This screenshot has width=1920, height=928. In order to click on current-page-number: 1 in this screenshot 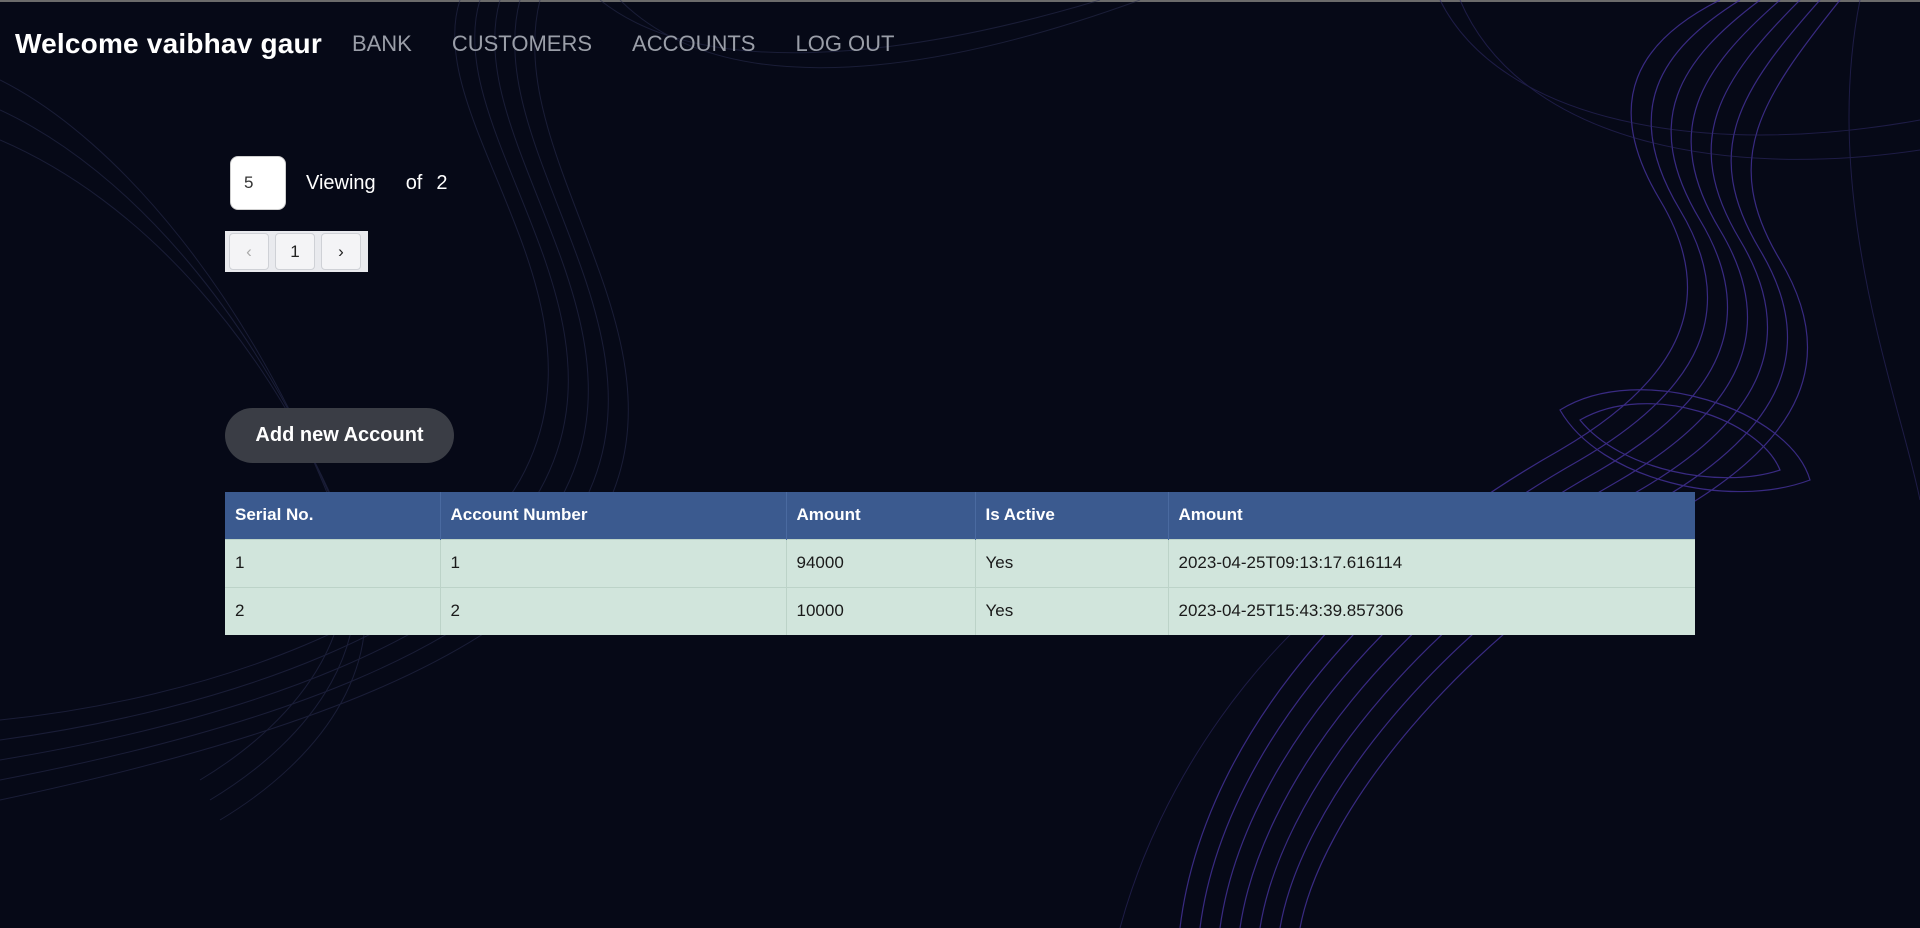, I will do `click(295, 251)`.